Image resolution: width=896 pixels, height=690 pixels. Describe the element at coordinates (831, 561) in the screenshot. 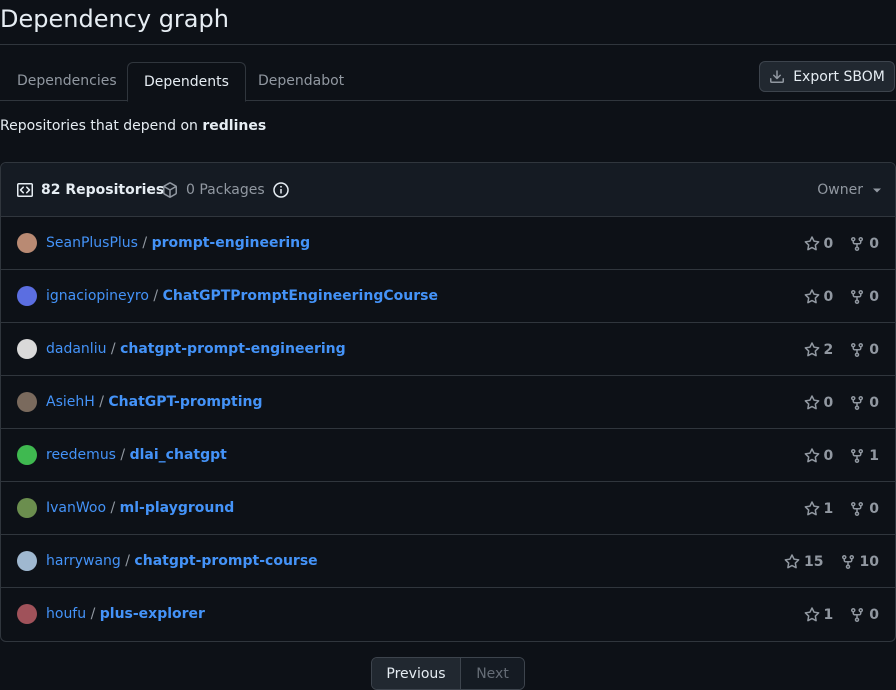

I see `repo-stats: 15 10` at that location.